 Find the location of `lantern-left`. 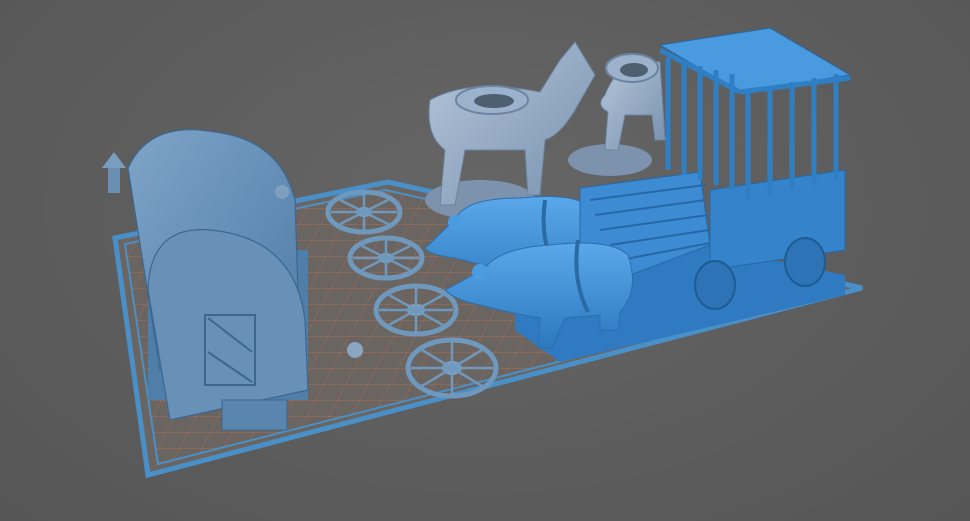

lantern-left is located at coordinates (282, 192).